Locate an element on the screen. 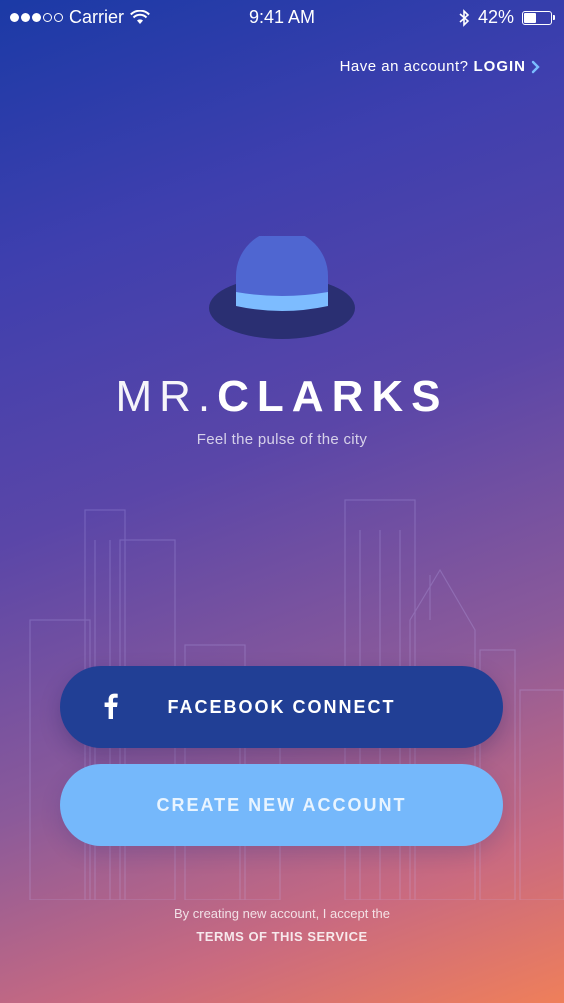 The width and height of the screenshot is (564, 1003). status-bar: Carrier 9:41 AM 42% is located at coordinates (282, 18).